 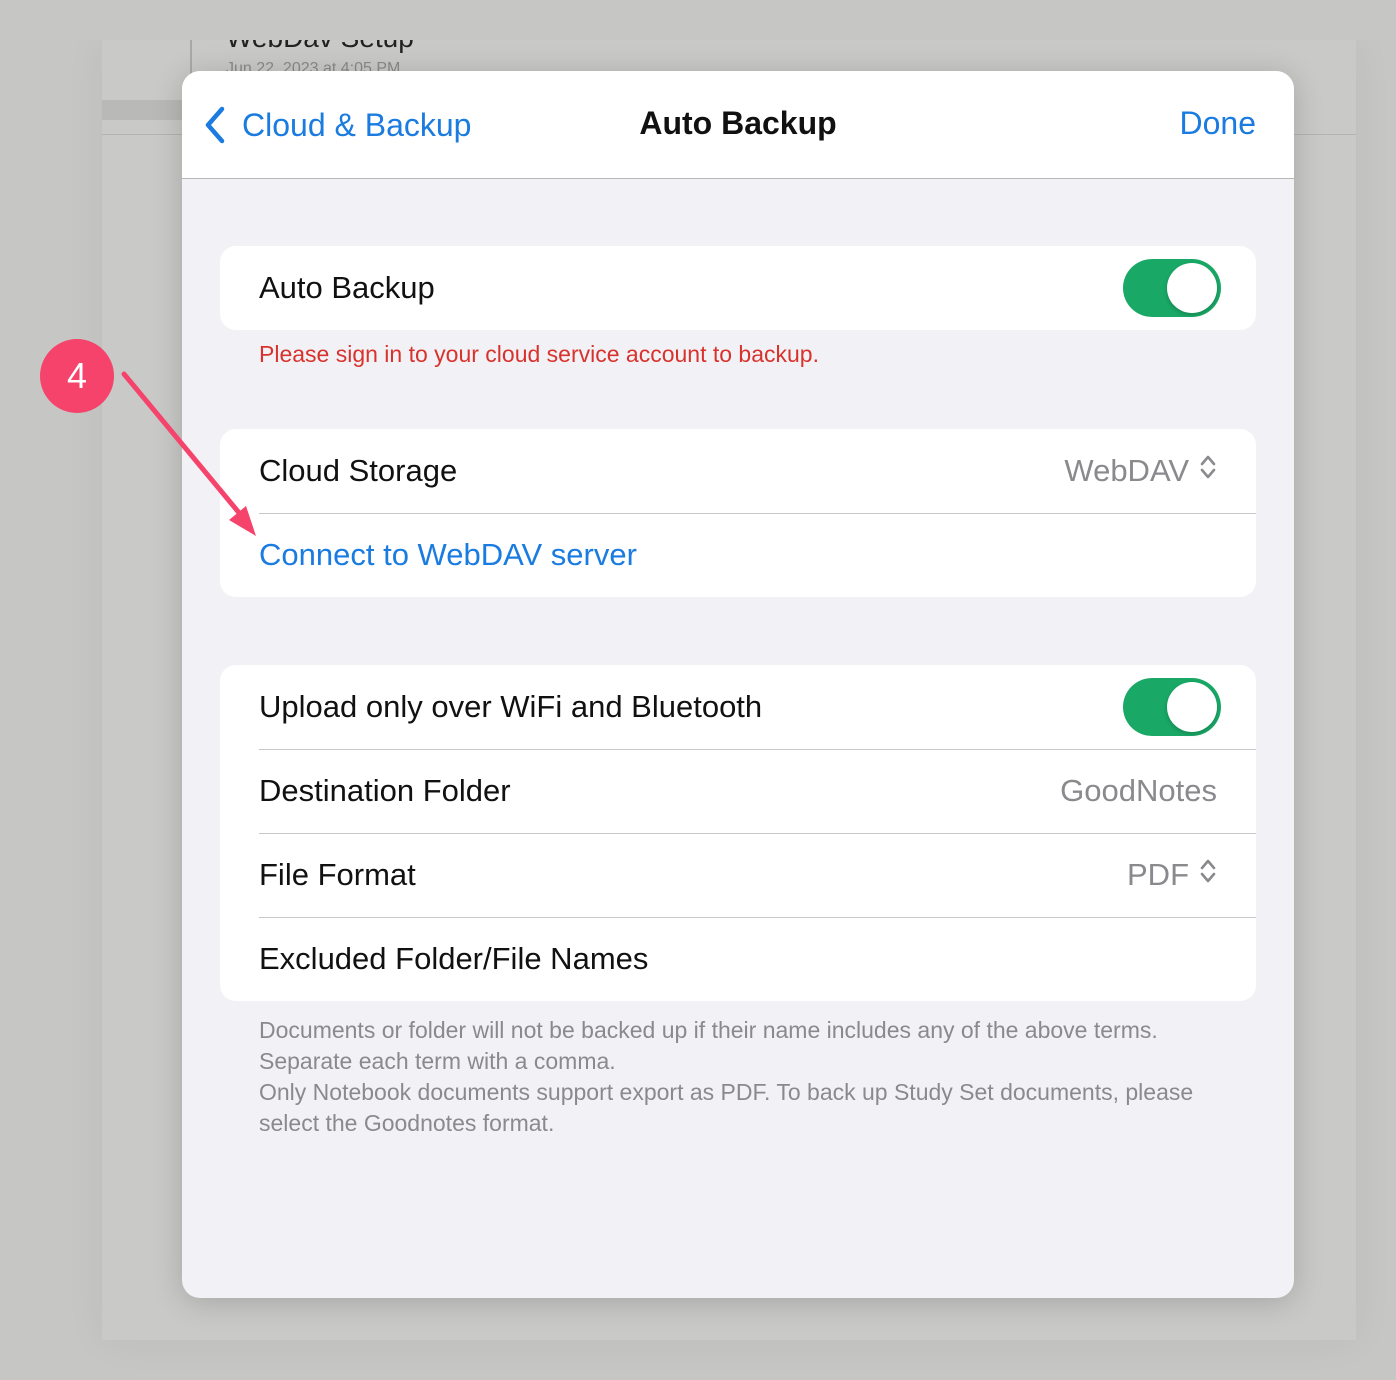 I want to click on connect-webdav-row: Connect to WebDAV server, so click(x=738, y=555).